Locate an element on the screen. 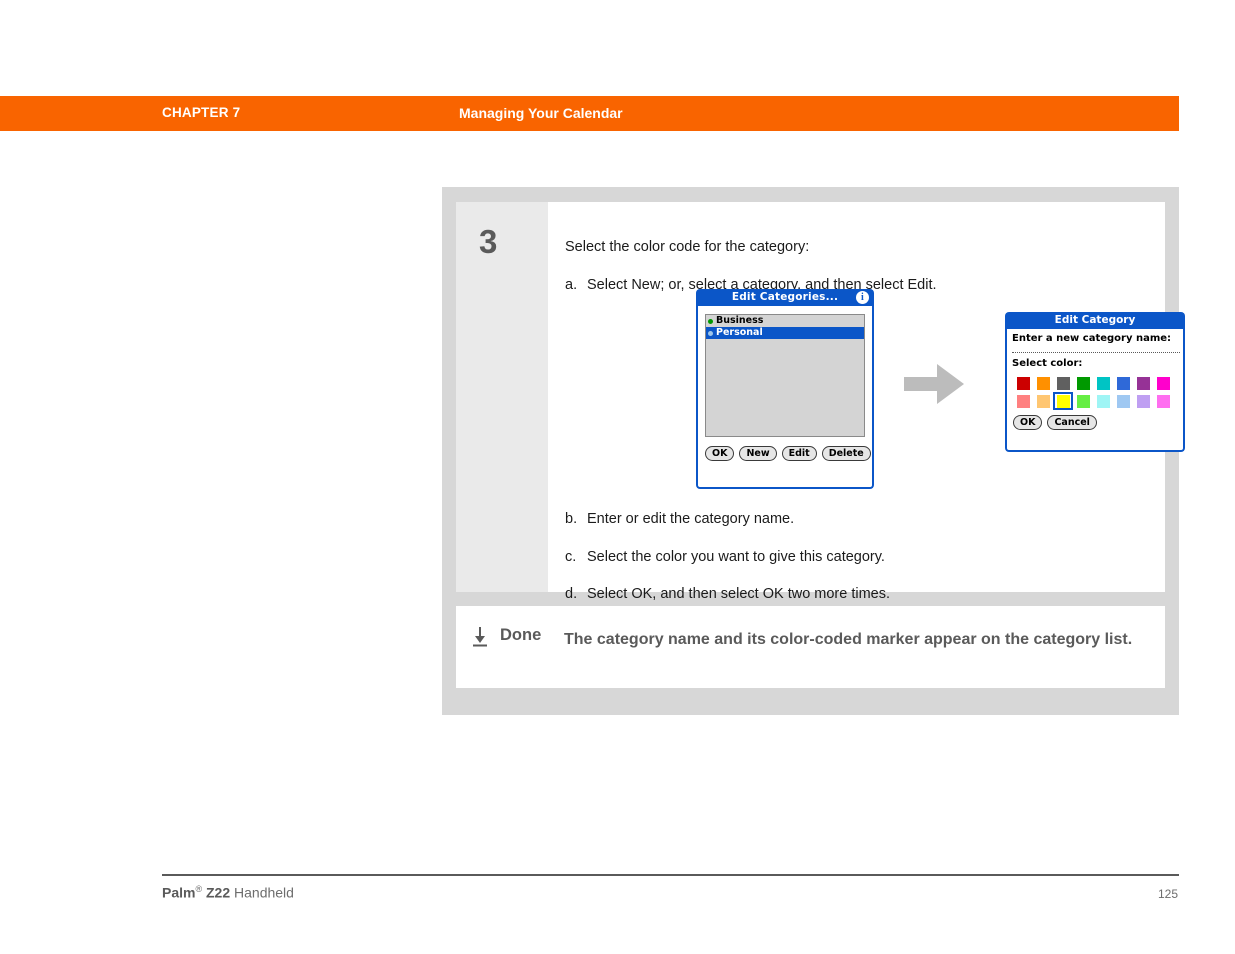  footer-product: Palm® Z22 Handheld is located at coordinates (228, 892).